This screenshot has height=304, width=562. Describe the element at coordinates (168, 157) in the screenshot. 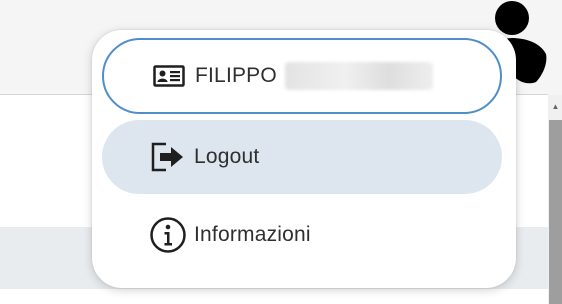

I see `logout-icon` at that location.